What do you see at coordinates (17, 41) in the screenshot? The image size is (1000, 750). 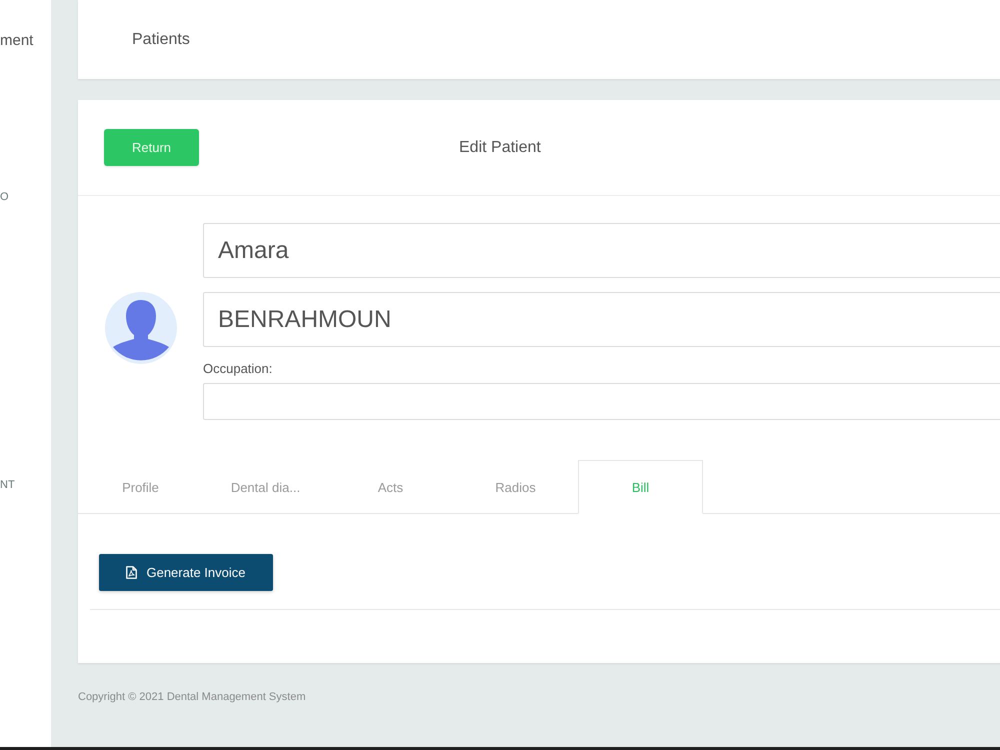 I see `sidebar-brand-text: ment` at bounding box center [17, 41].